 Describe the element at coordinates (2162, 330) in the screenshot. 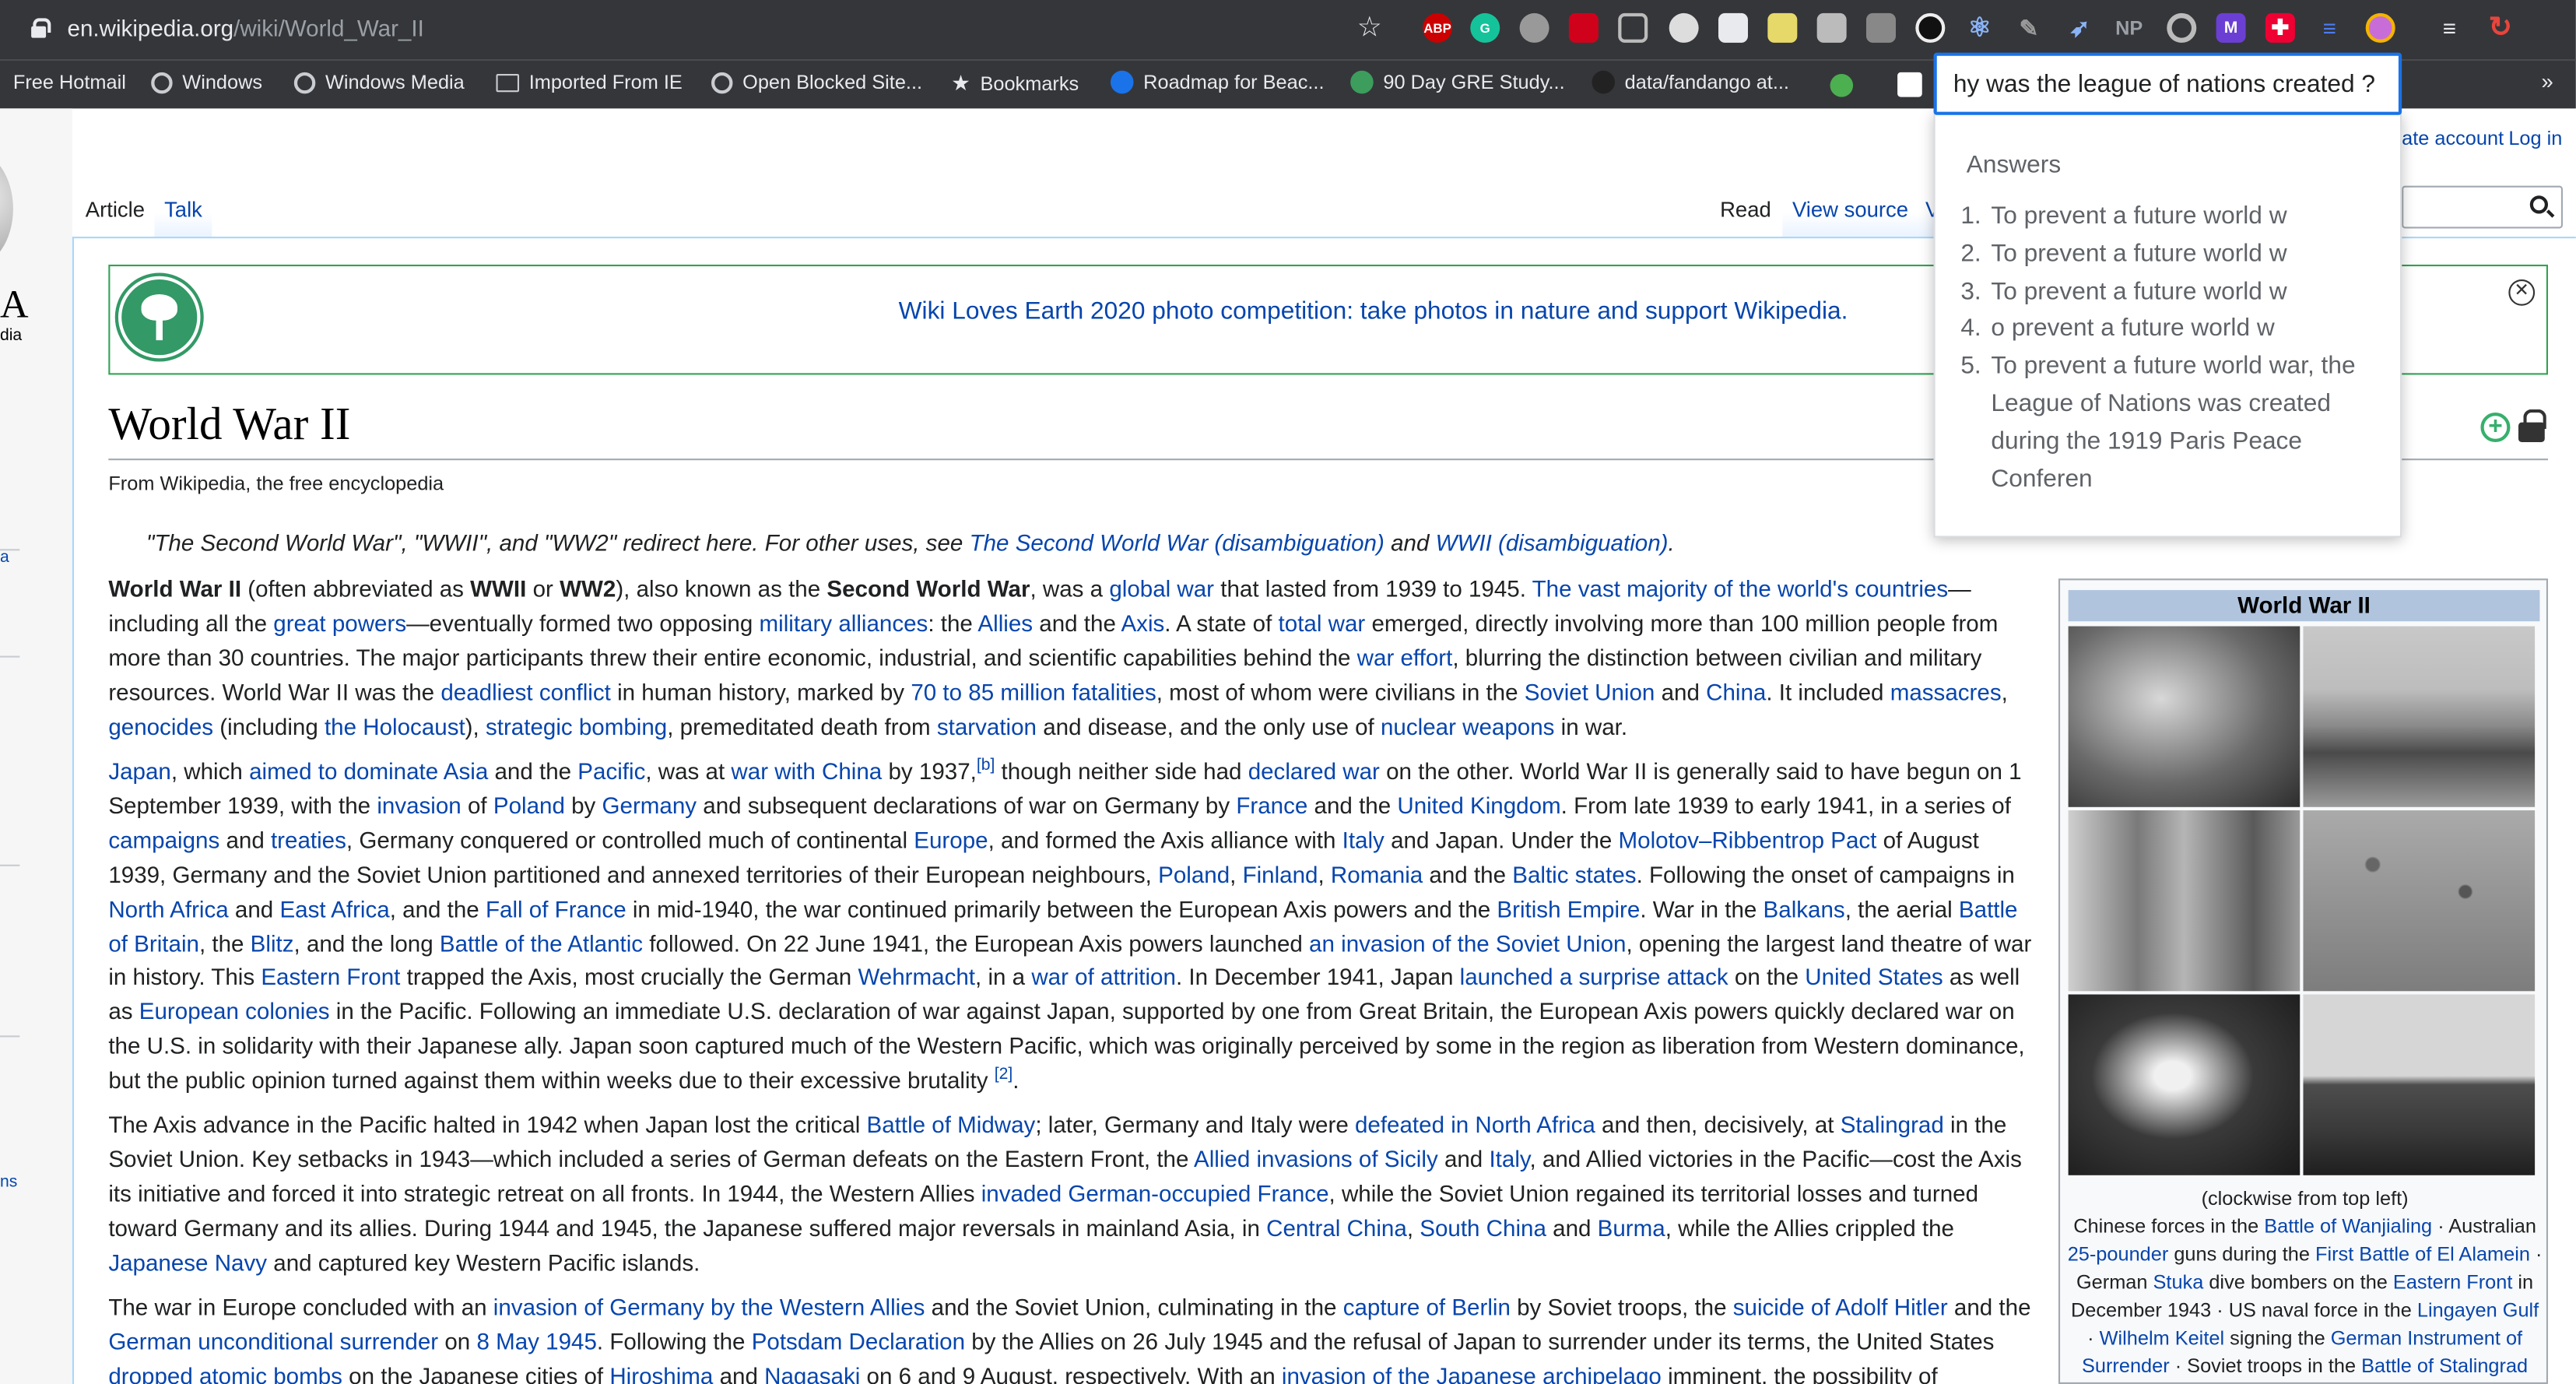

I see `answer-item: 4. o prevent a future world w` at that location.